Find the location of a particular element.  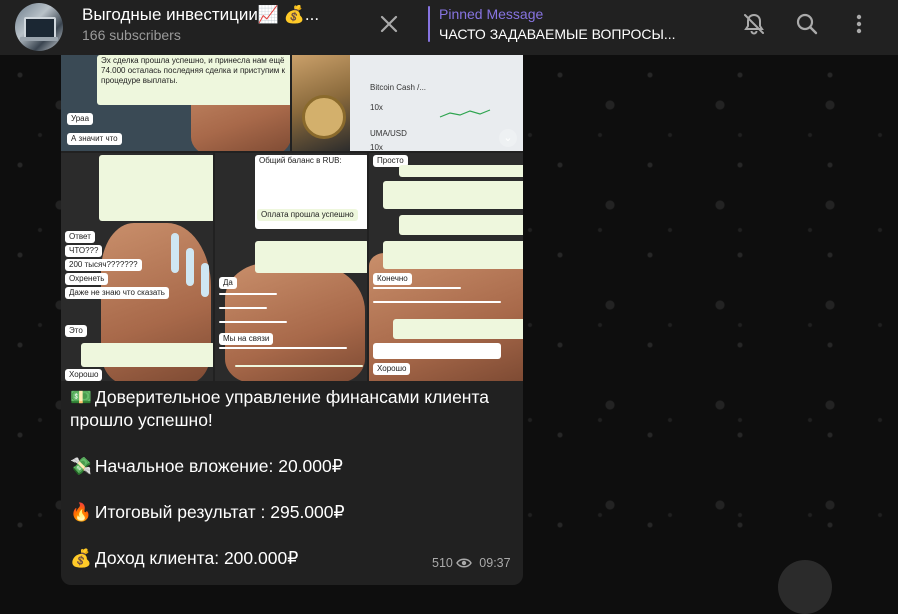

subscriber-count: 166 subscribers is located at coordinates (131, 35).